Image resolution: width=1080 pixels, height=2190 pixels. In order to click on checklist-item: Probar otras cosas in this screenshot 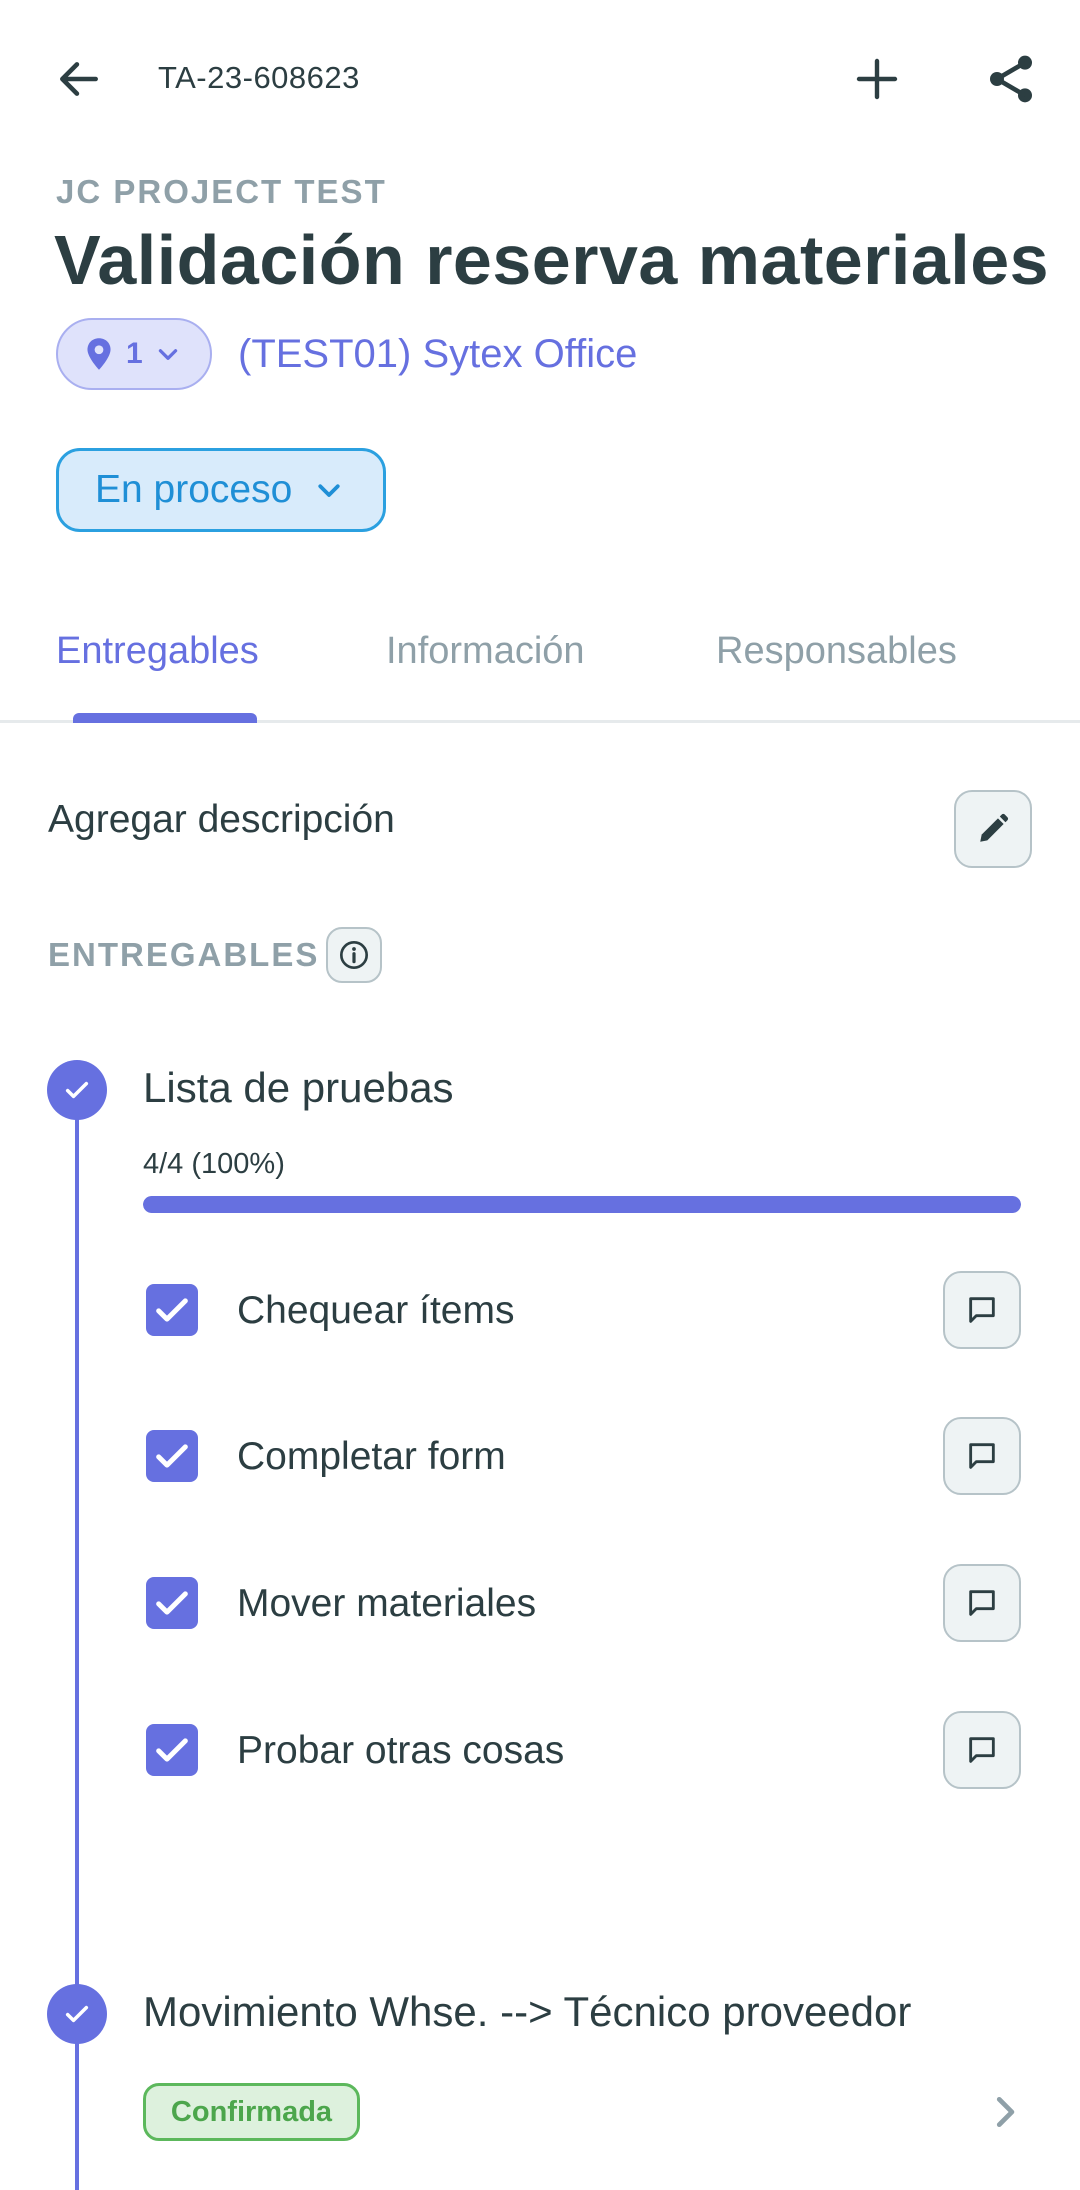, I will do `click(582, 1751)`.